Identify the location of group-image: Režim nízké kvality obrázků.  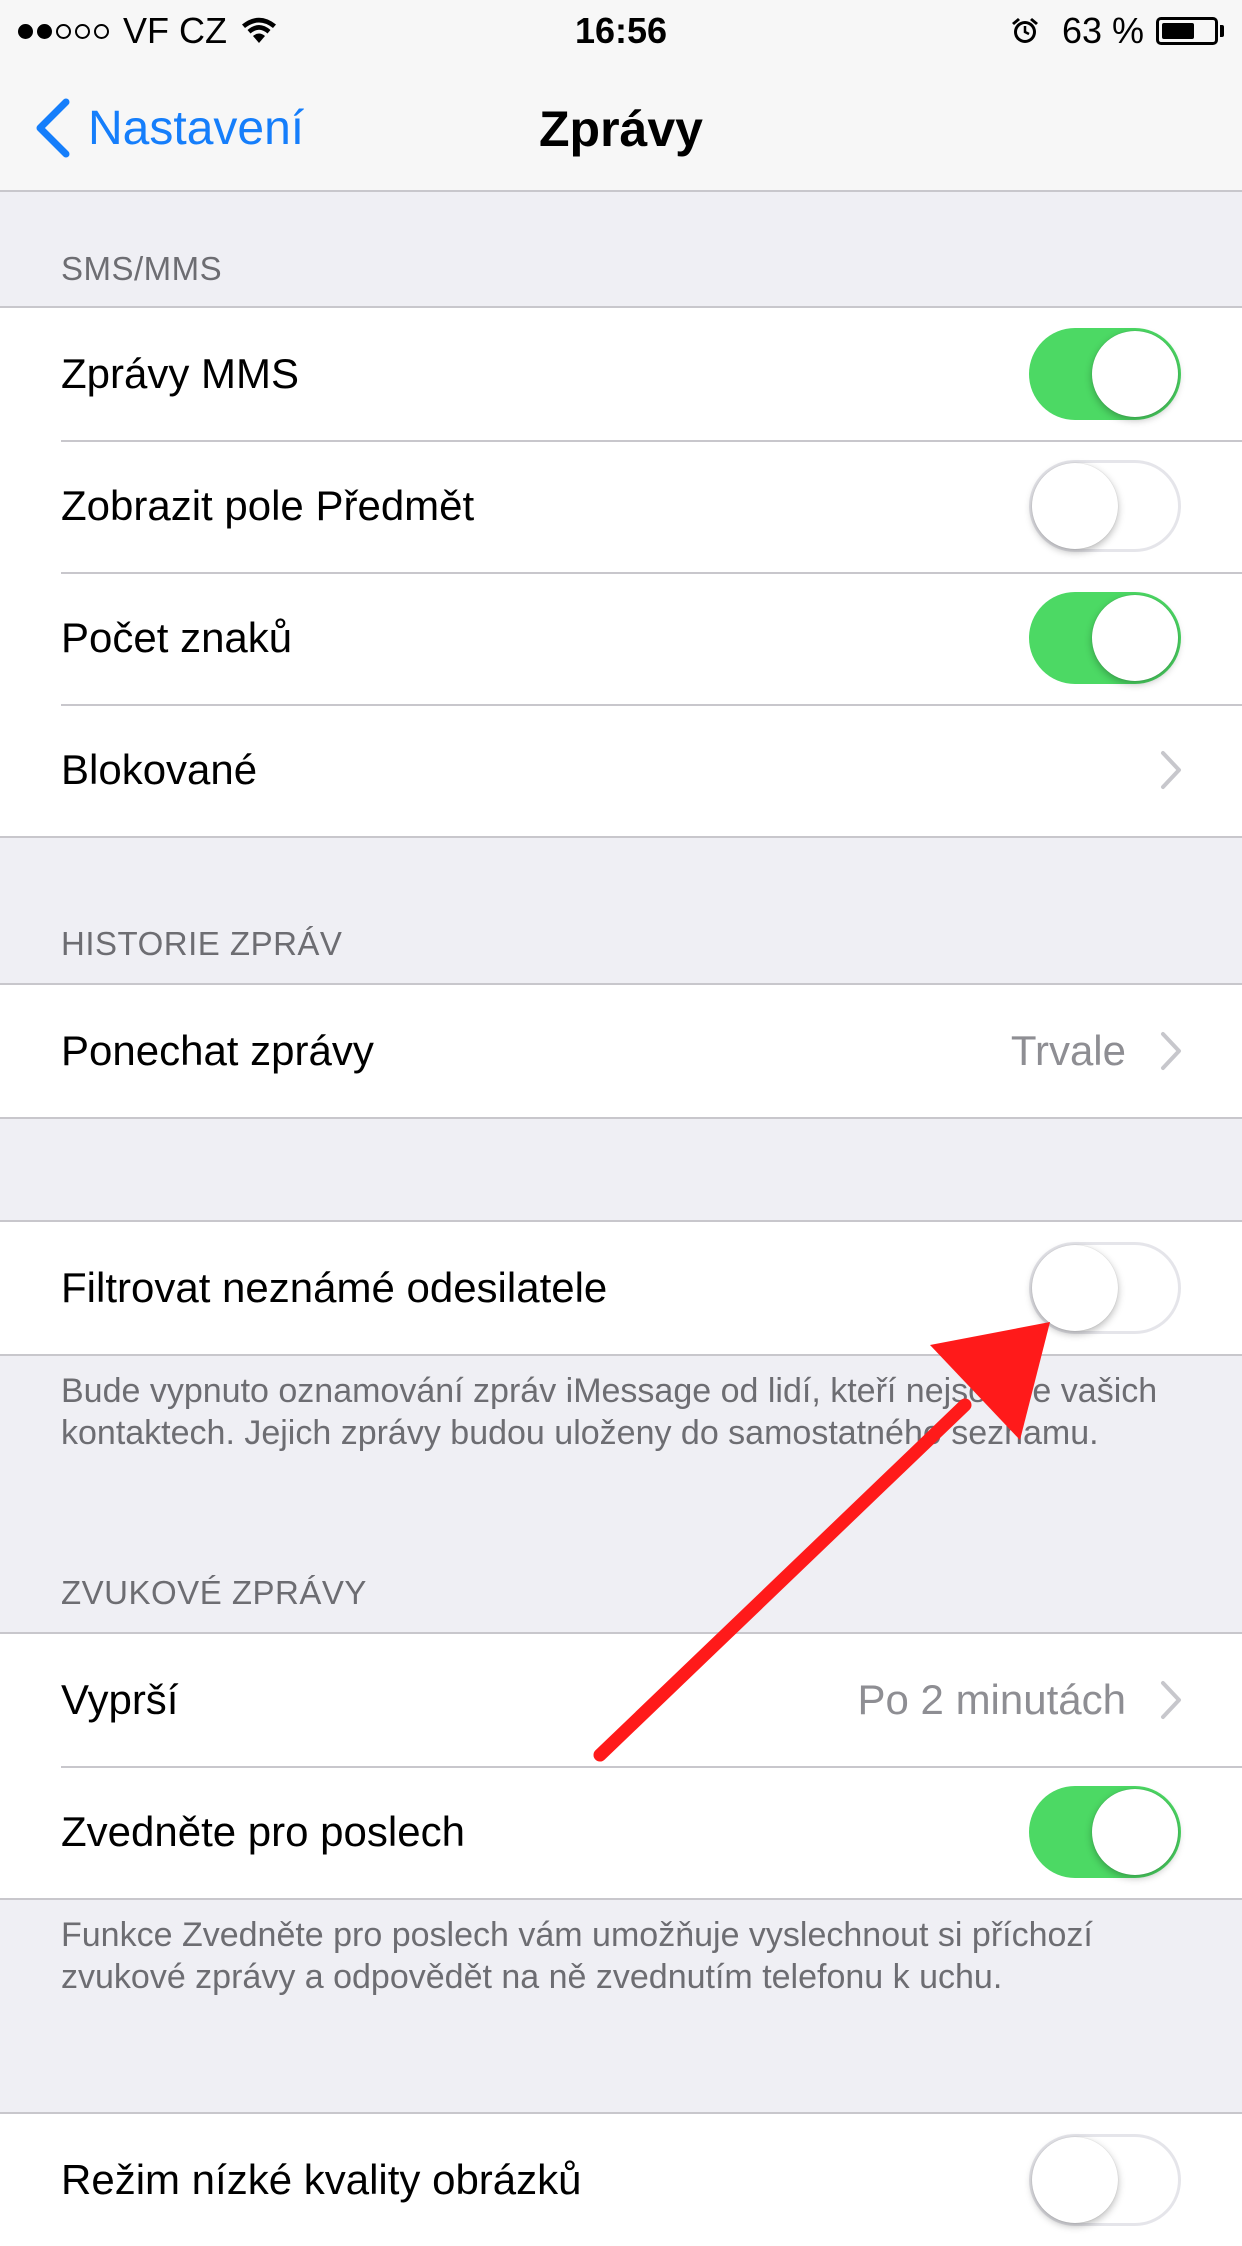
(621, 2179).